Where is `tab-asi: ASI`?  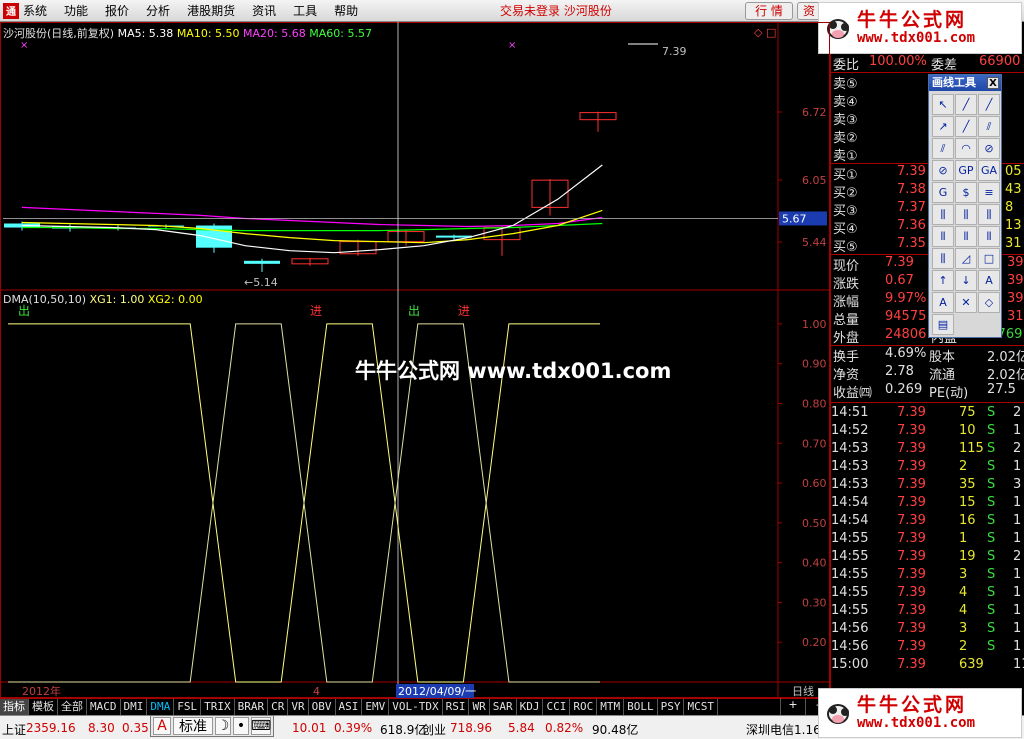 tab-asi: ASI is located at coordinates (349, 707).